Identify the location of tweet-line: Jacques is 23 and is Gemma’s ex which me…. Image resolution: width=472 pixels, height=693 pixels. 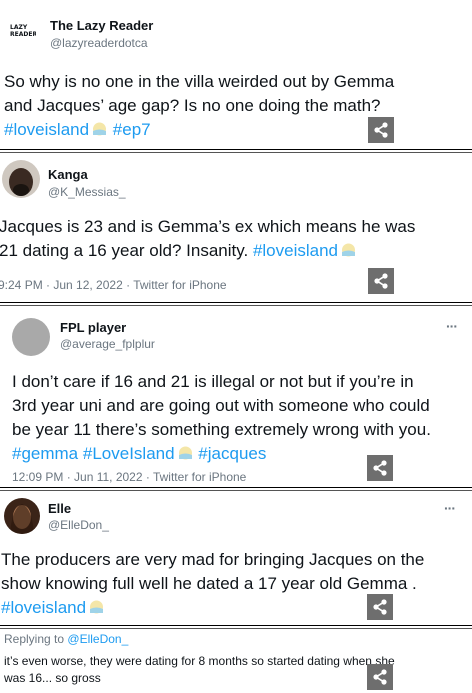
(208, 226).